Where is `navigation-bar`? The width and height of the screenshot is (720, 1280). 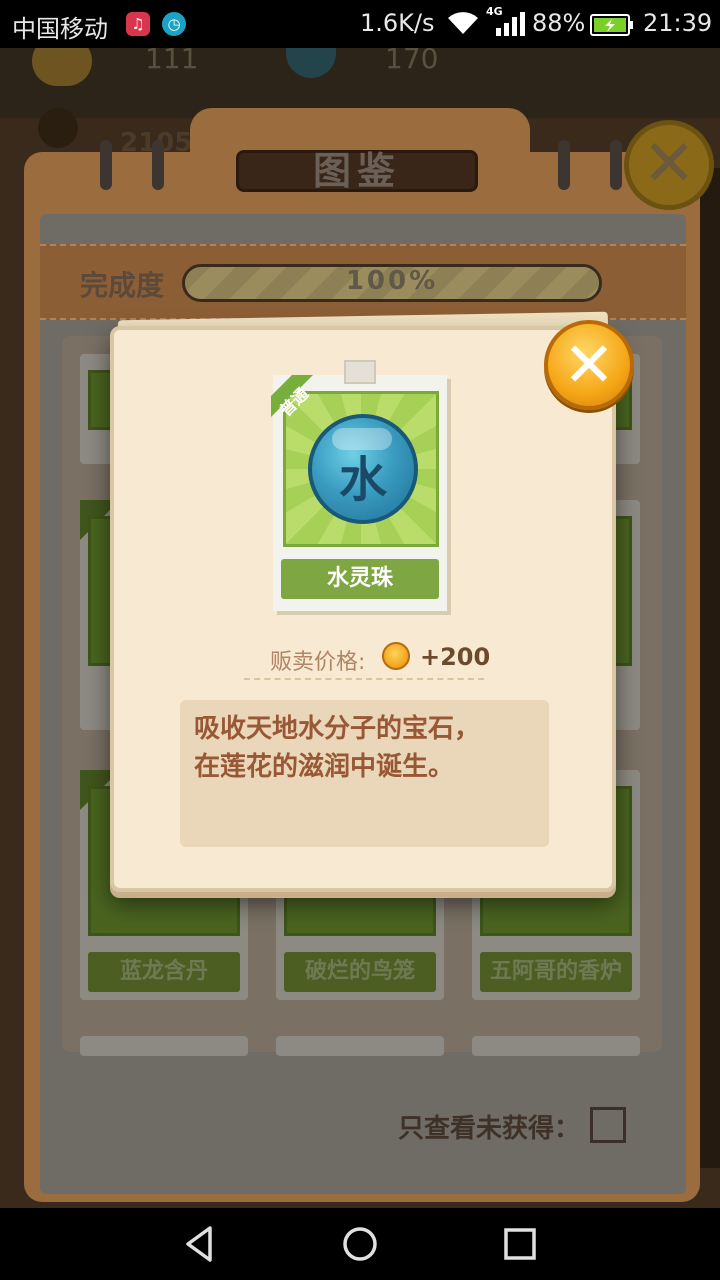
navigation-bar is located at coordinates (360, 1244).